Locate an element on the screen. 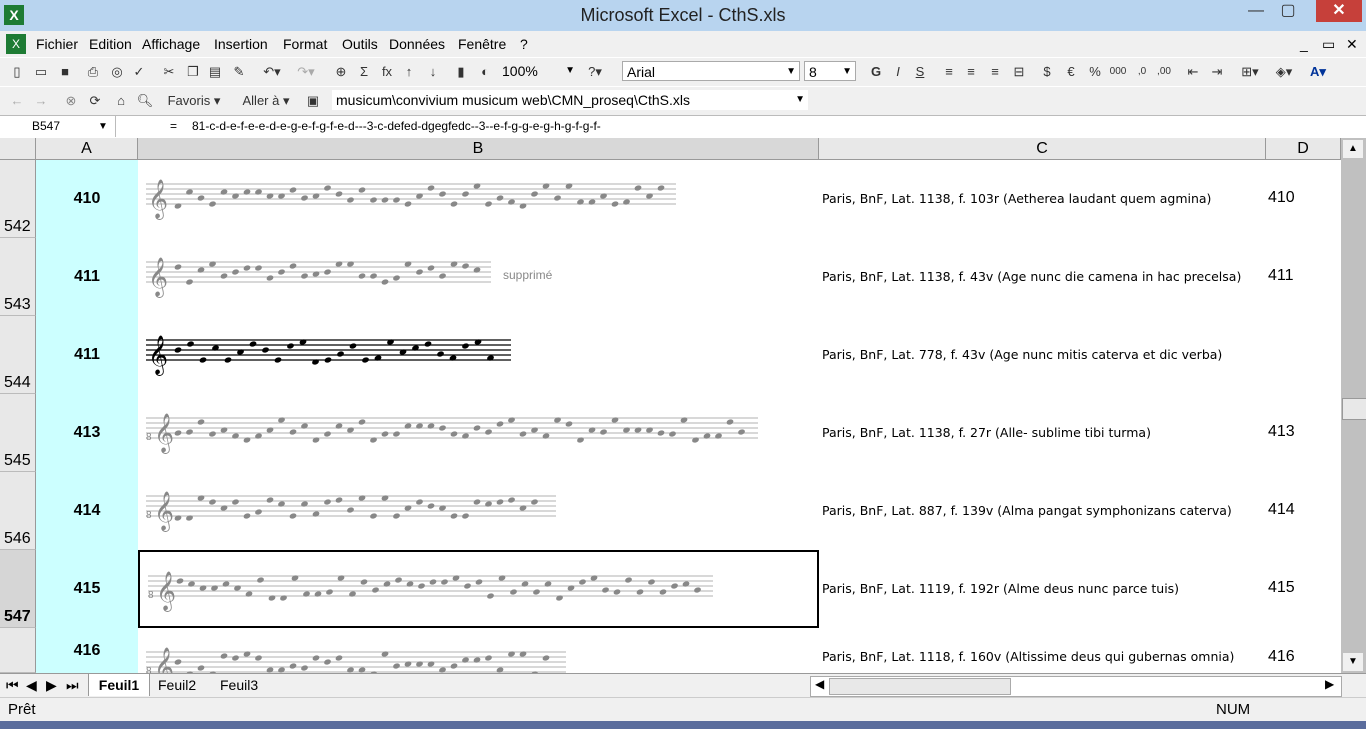 The width and height of the screenshot is (1366, 729). borders-icon: ⊞▾ is located at coordinates (1250, 72).